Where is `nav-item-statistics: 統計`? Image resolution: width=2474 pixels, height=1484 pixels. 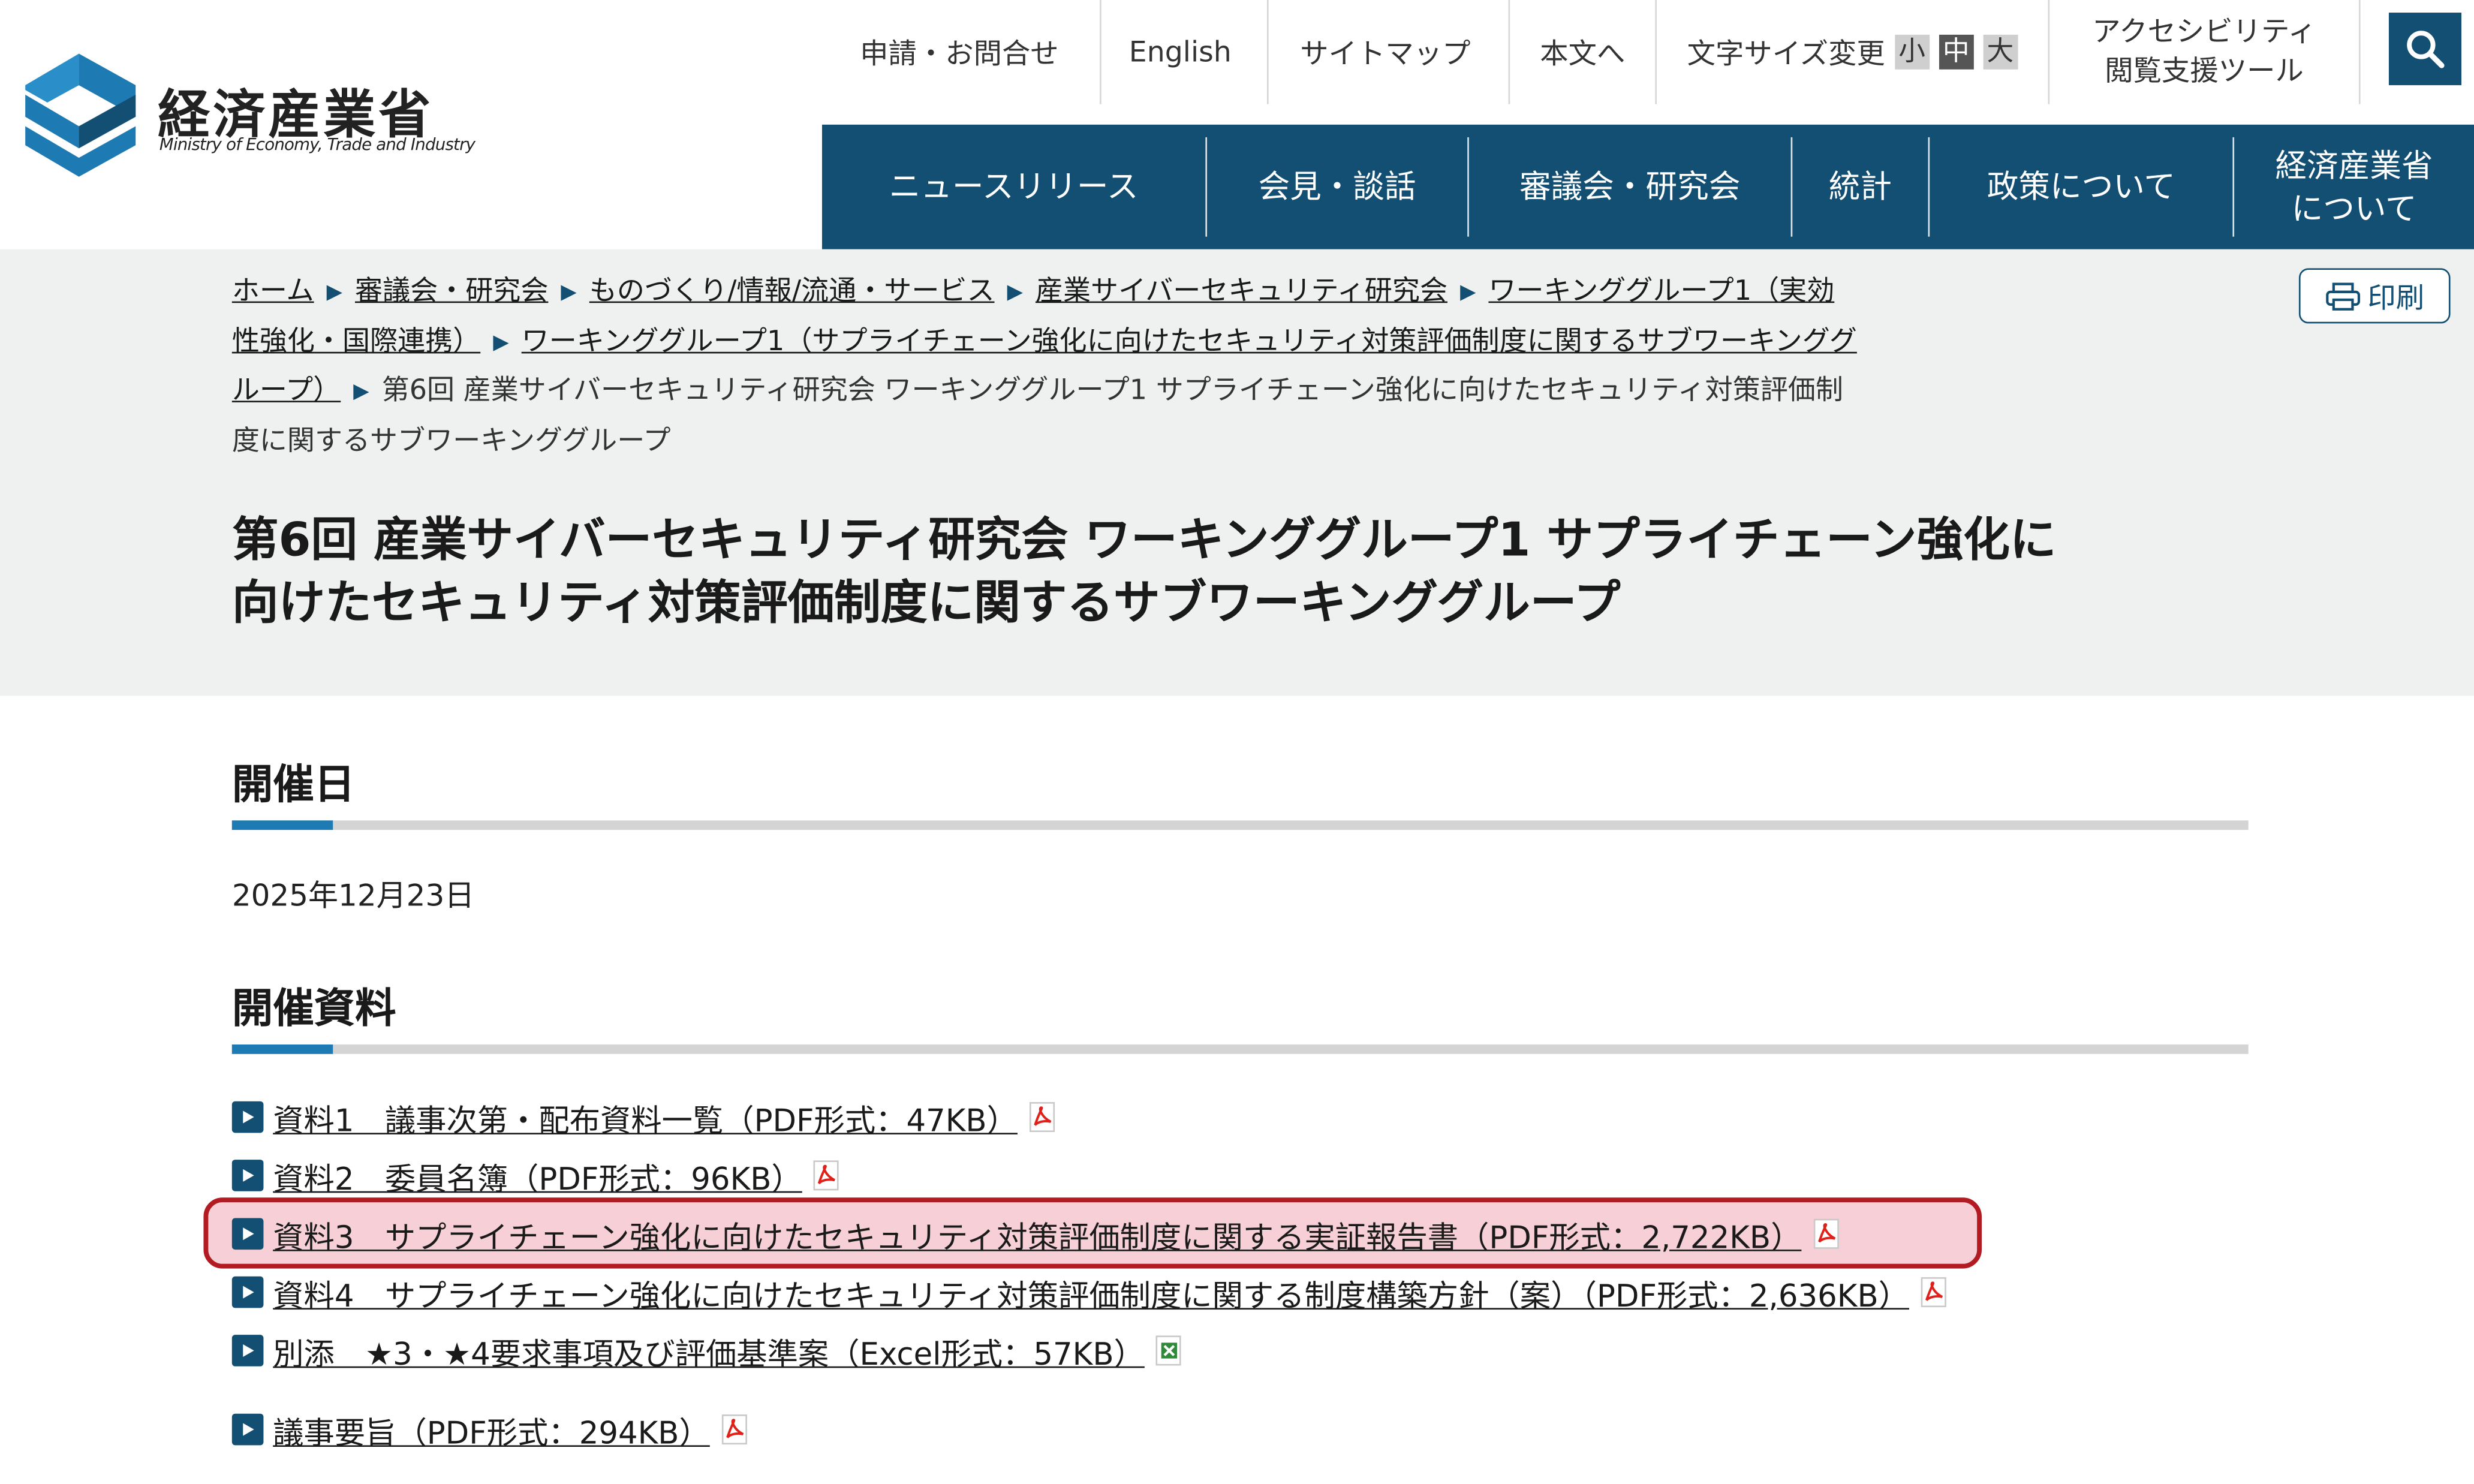
nav-item-statistics: 統計 is located at coordinates (1860, 187).